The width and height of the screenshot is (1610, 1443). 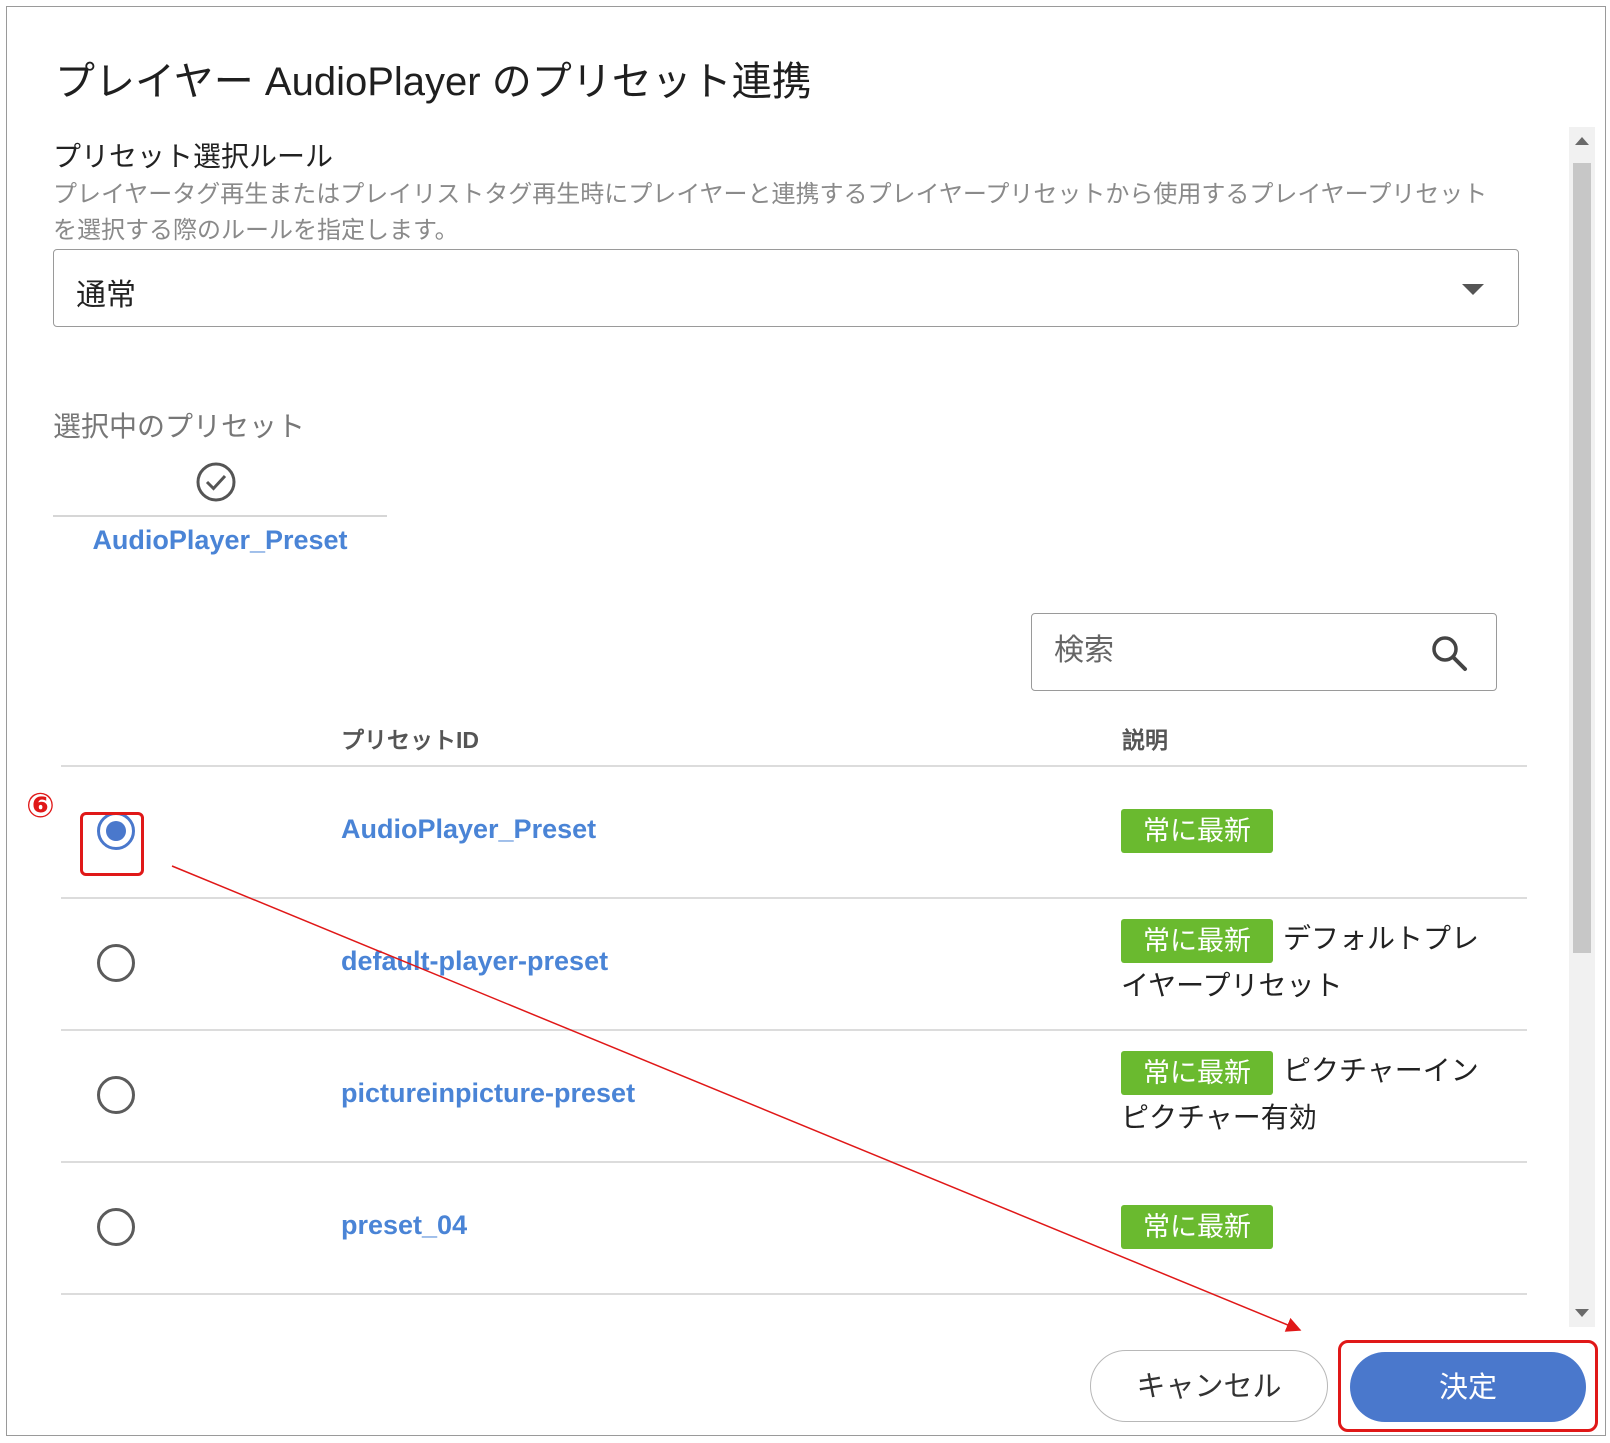 What do you see at coordinates (474, 961) in the screenshot?
I see `preset-id-link: default-player-preset` at bounding box center [474, 961].